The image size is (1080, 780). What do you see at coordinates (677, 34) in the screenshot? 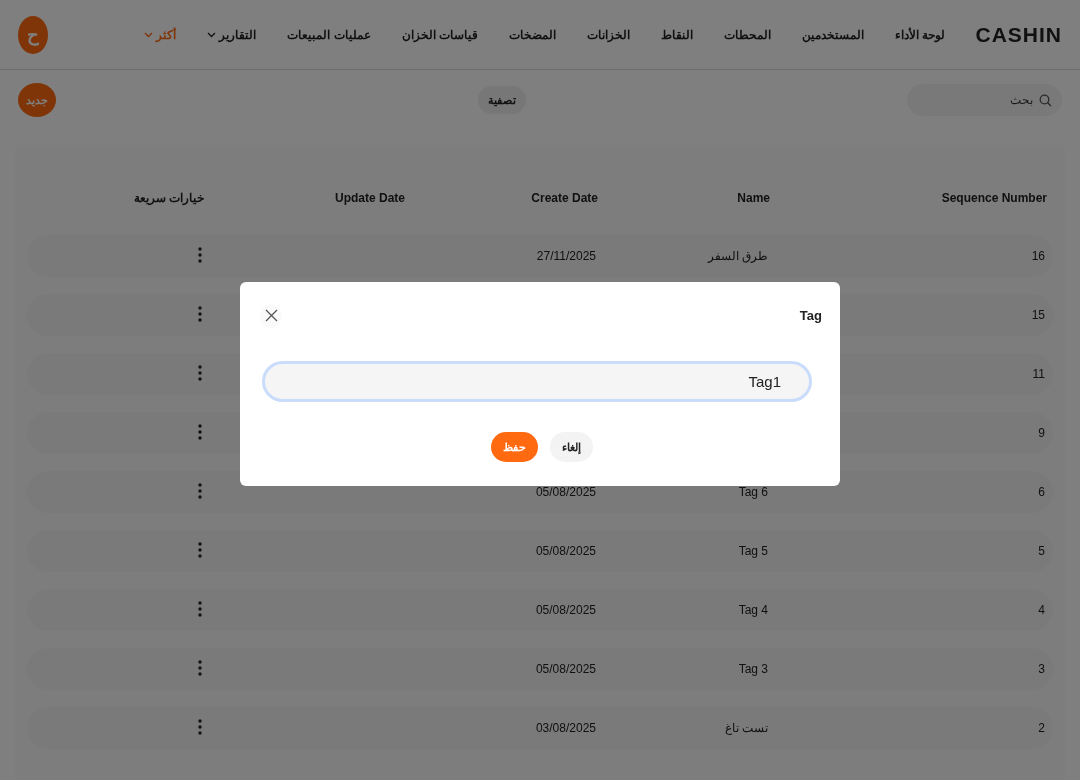
I see `nav-link: النقاط` at bounding box center [677, 34].